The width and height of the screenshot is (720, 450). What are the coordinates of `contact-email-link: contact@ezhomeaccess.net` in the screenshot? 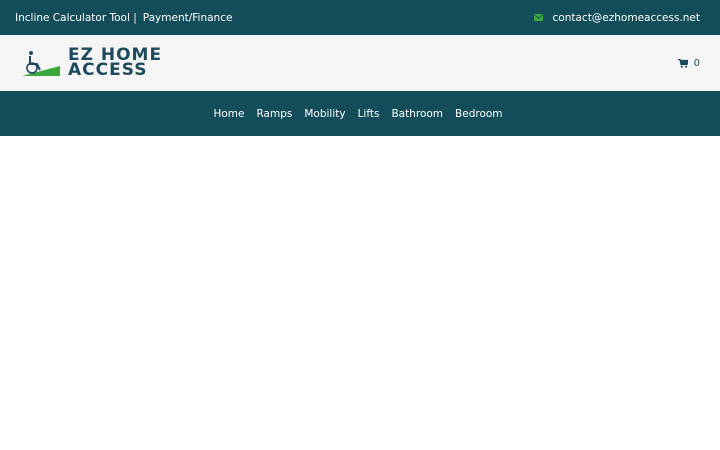 It's located at (626, 18).